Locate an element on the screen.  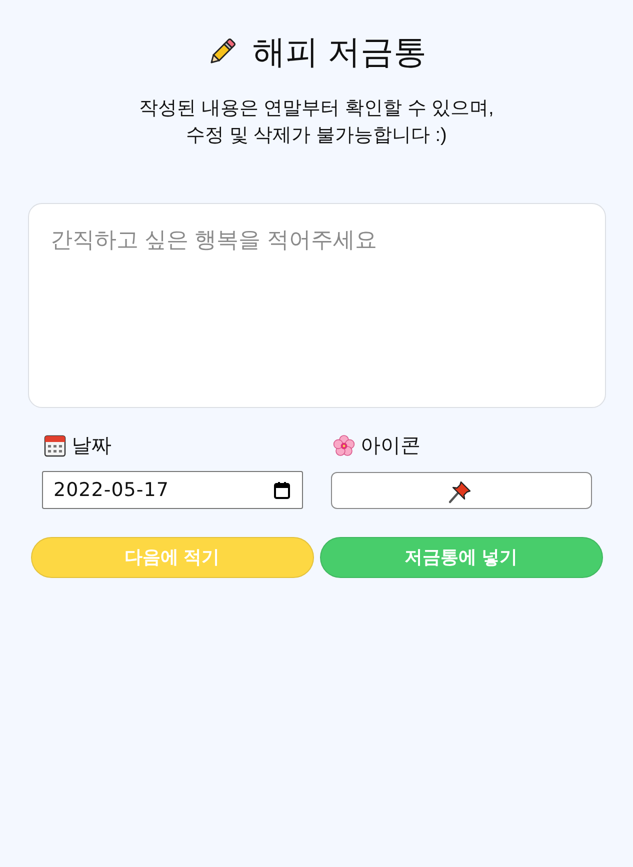
icon-picker-button is located at coordinates (461, 490).